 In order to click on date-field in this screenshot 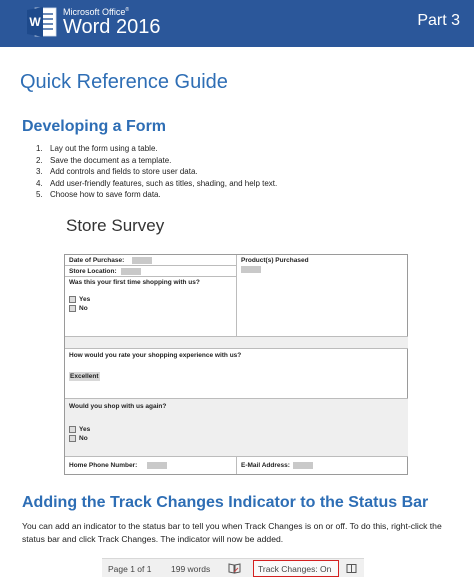, I will do `click(142, 260)`.